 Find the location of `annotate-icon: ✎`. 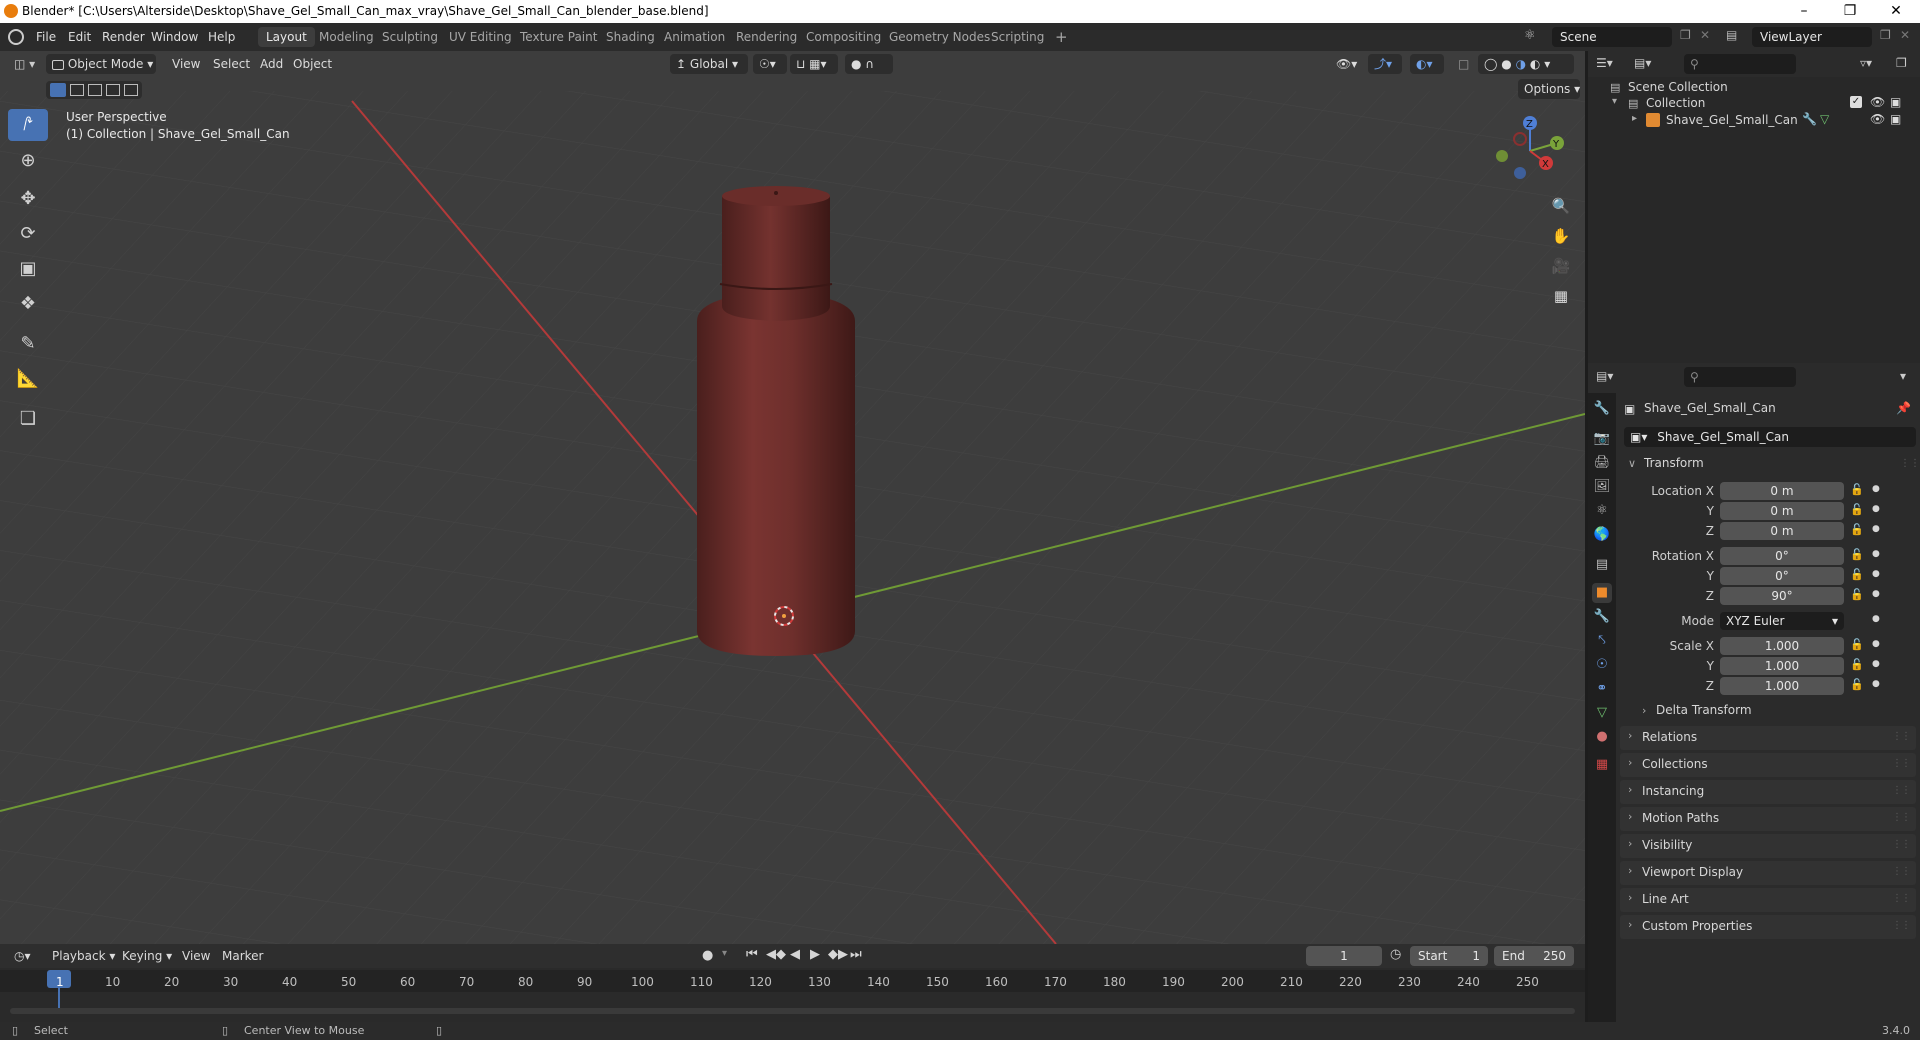

annotate-icon: ✎ is located at coordinates (28, 344).